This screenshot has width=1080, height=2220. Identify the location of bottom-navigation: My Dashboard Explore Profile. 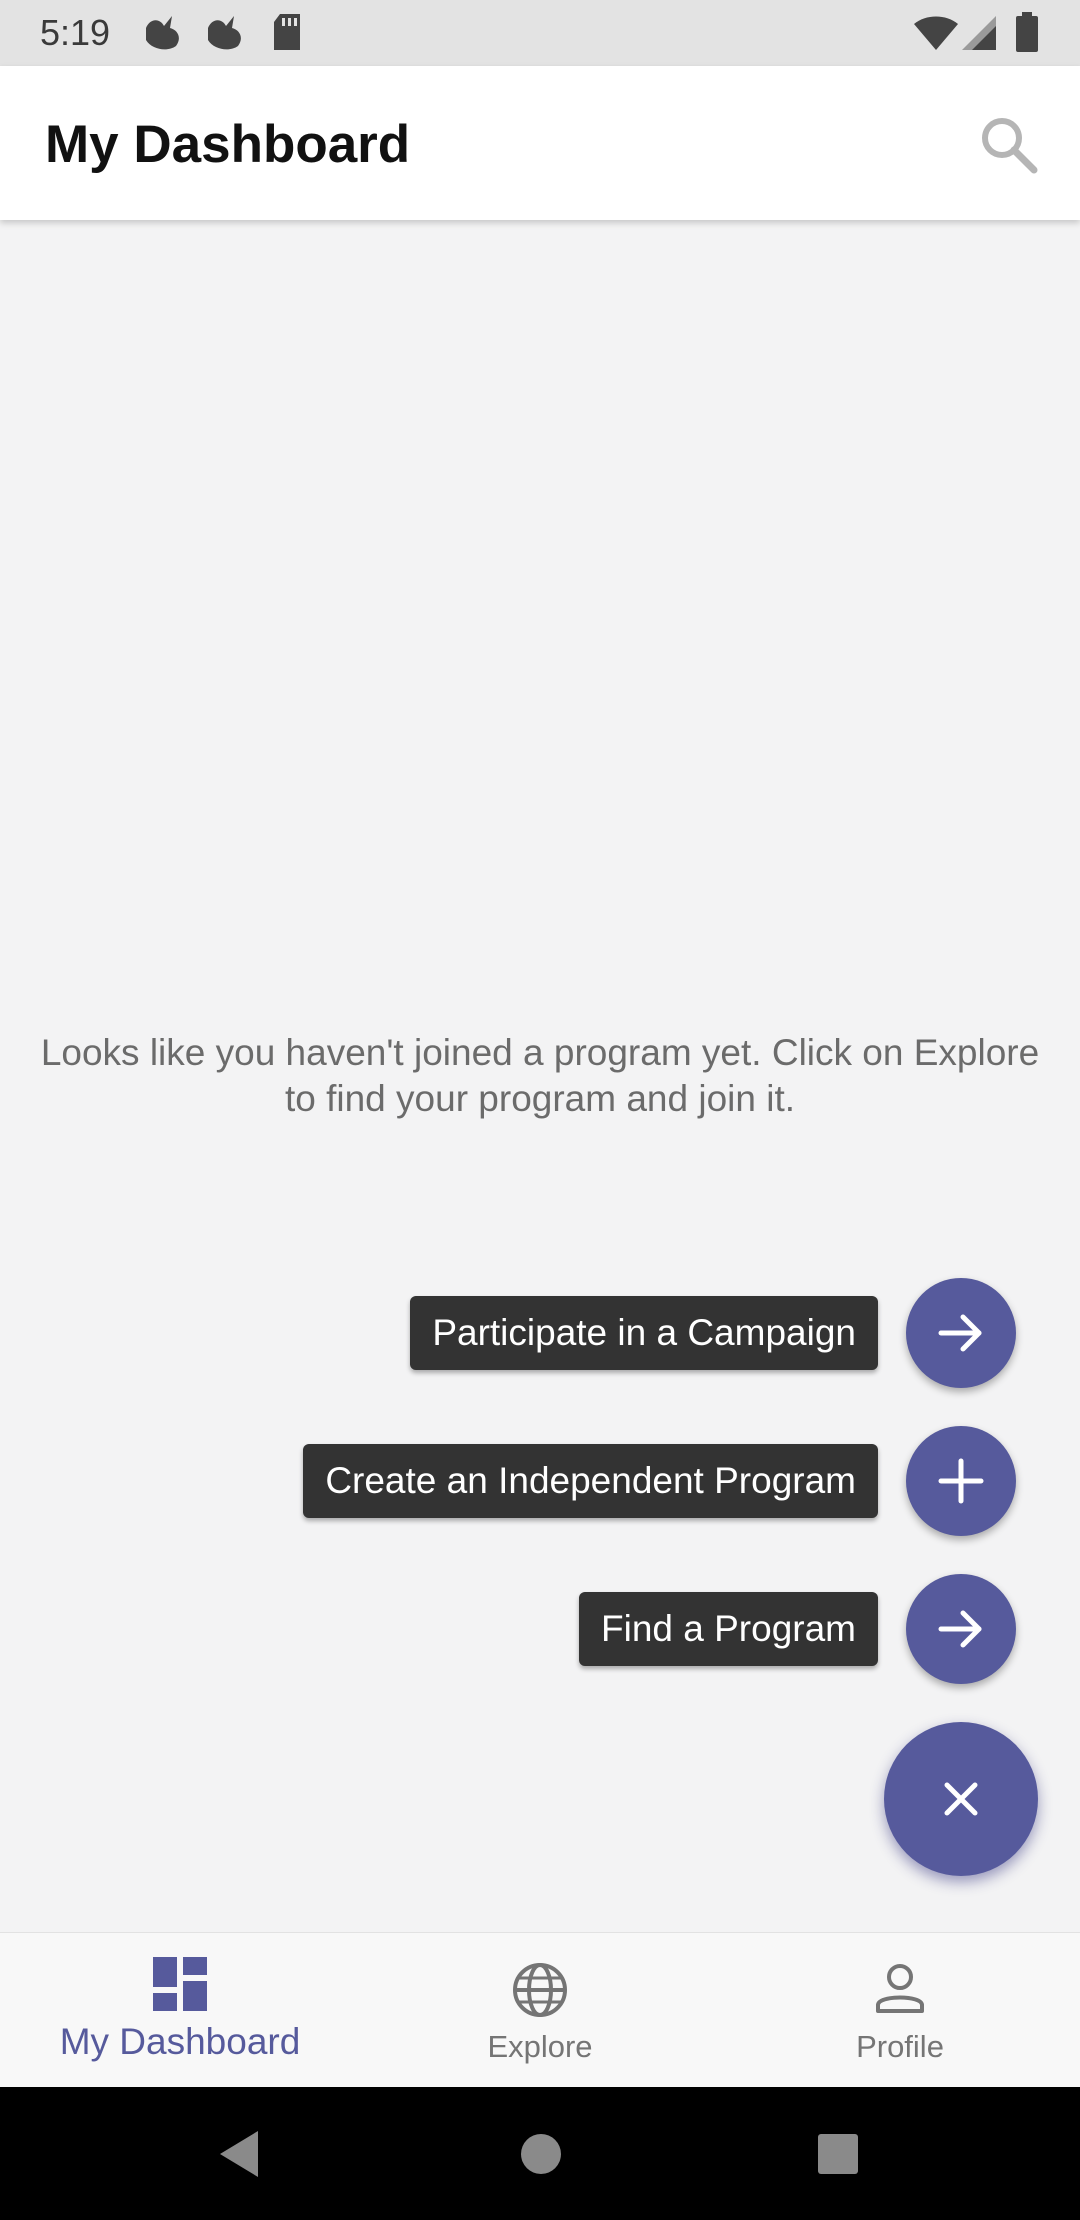
(540, 2009).